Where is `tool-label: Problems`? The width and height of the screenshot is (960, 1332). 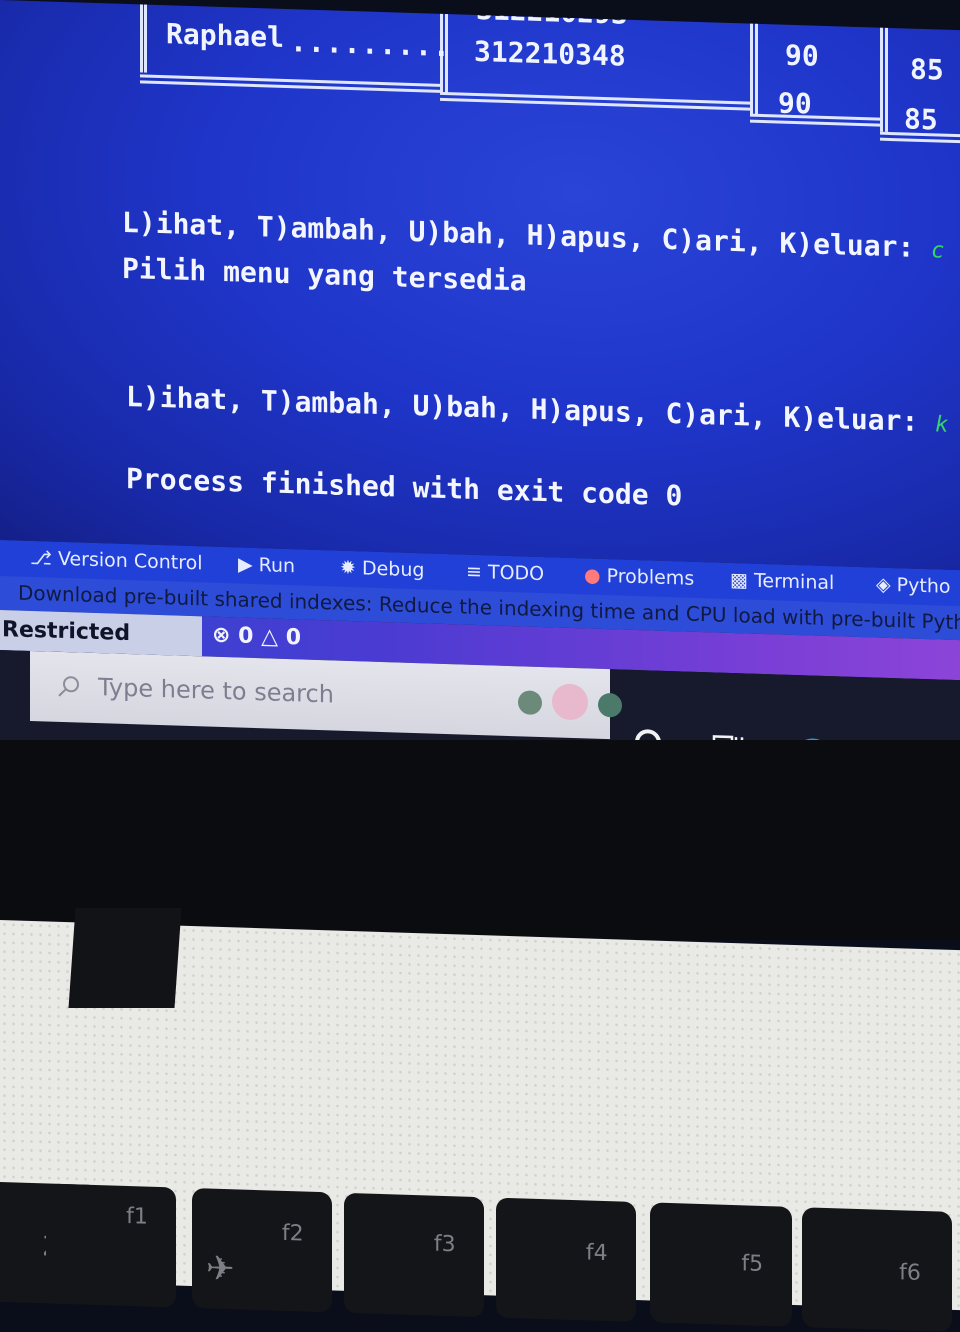
tool-label: Problems is located at coordinates (650, 577).